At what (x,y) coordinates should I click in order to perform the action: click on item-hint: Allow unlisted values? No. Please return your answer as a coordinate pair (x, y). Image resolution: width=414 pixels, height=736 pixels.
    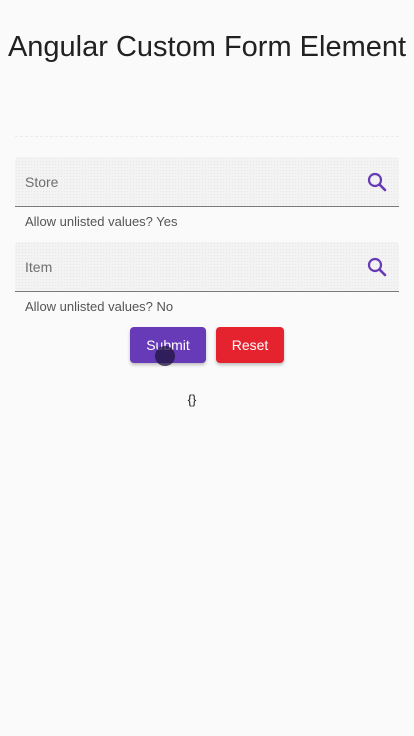
    Looking at the image, I should click on (99, 306).